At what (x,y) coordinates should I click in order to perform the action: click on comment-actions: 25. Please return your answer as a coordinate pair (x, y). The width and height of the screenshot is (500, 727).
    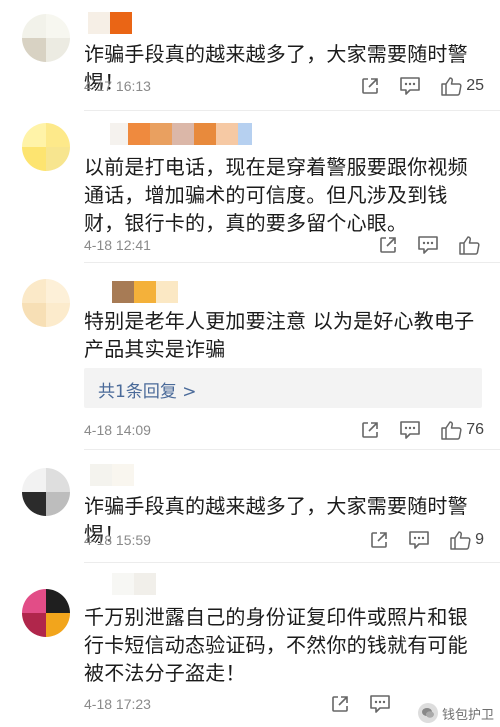
    Looking at the image, I should click on (417, 86).